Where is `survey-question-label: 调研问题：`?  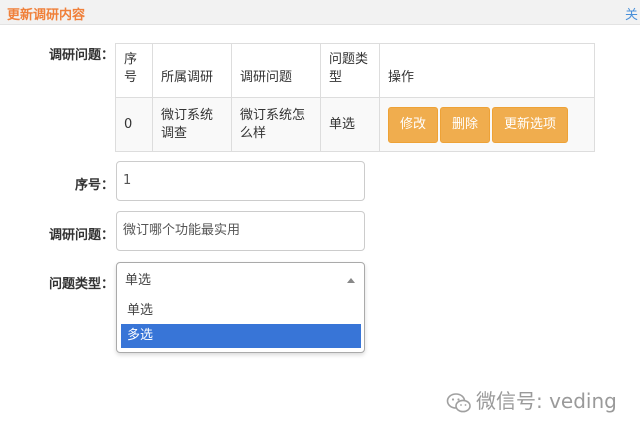
survey-question-label: 调研问题： is located at coordinates (81, 55).